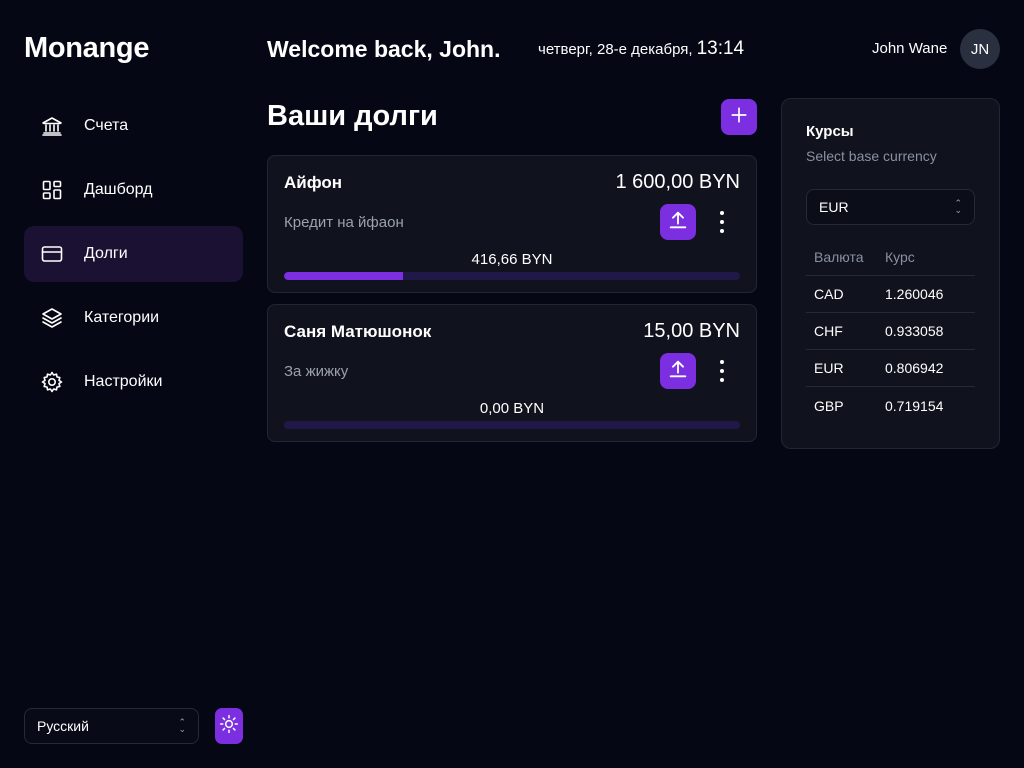 The height and width of the screenshot is (768, 1024). What do you see at coordinates (720, 48) in the screenshot?
I see `current-time: 13:14` at bounding box center [720, 48].